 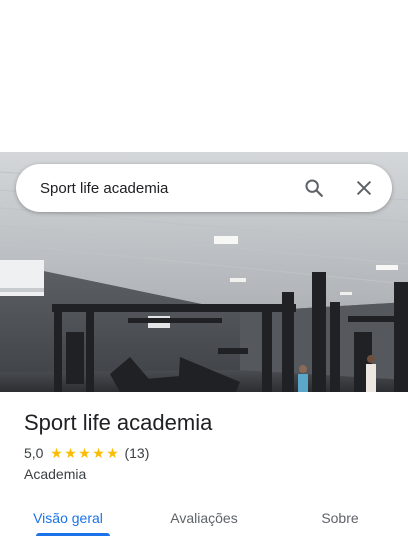 I want to click on rating-value: 5,0, so click(x=34, y=453).